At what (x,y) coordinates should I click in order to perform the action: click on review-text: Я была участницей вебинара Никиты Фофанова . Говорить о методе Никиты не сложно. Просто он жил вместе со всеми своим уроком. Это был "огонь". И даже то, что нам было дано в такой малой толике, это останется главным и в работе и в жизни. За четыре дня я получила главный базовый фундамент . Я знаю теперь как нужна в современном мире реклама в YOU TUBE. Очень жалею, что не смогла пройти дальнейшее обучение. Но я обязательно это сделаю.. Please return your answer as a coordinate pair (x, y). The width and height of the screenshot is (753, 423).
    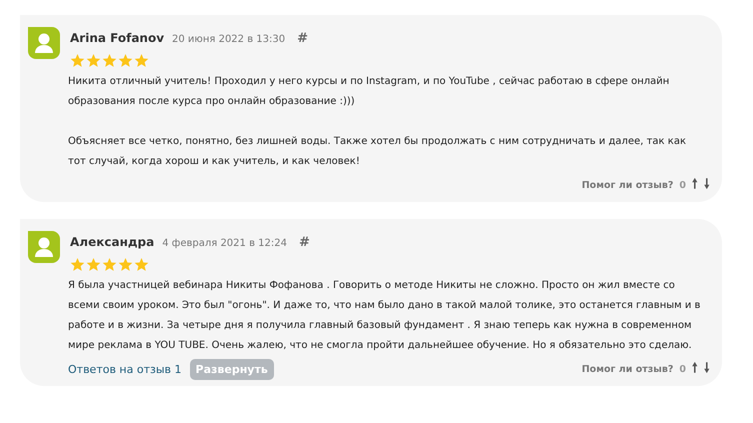
    Looking at the image, I should click on (385, 316).